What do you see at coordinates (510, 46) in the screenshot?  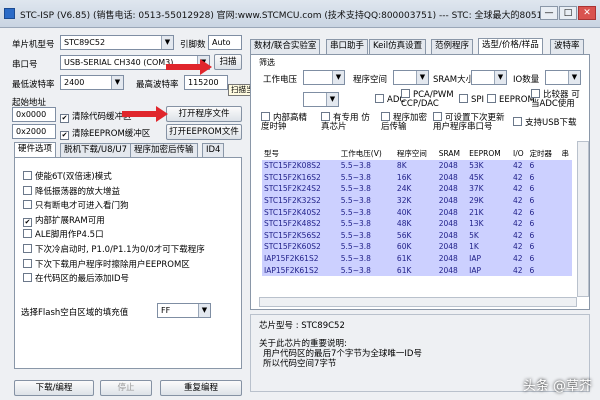 I see `tab-selection-price: 选型/价格/样品` at bounding box center [510, 46].